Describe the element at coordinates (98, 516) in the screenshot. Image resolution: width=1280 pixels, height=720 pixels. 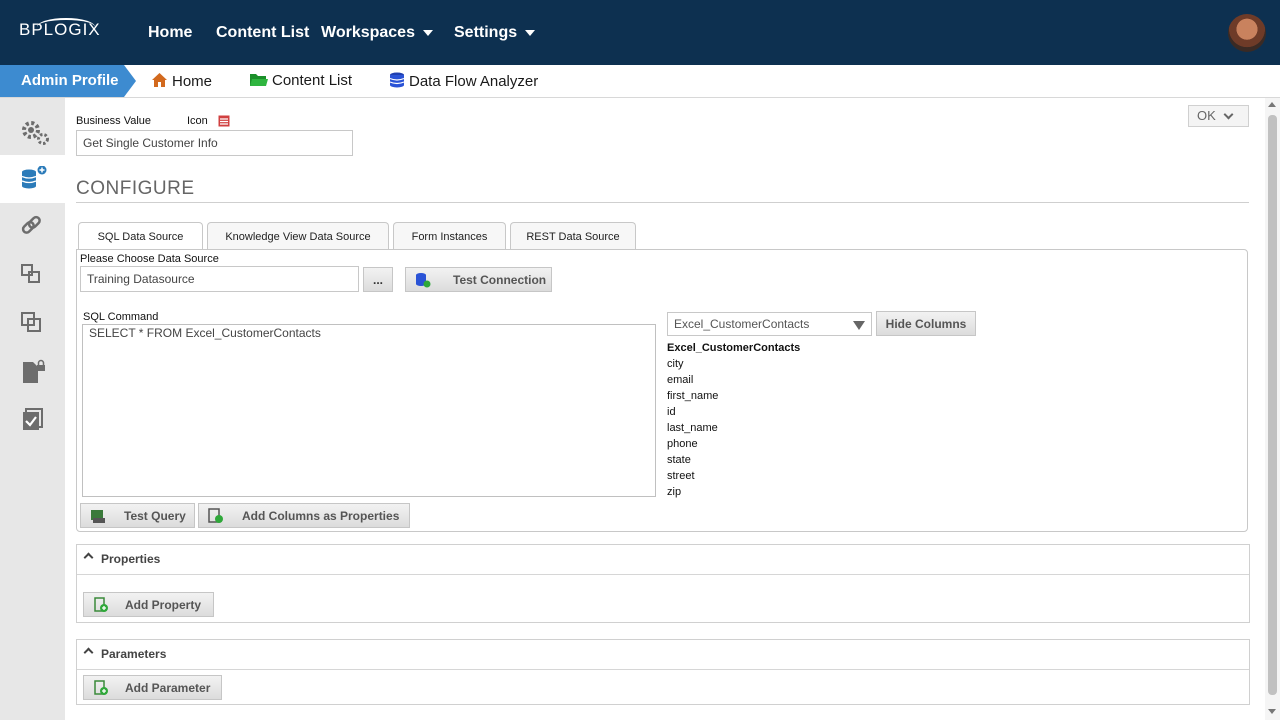
I see `sql-query-icon` at that location.